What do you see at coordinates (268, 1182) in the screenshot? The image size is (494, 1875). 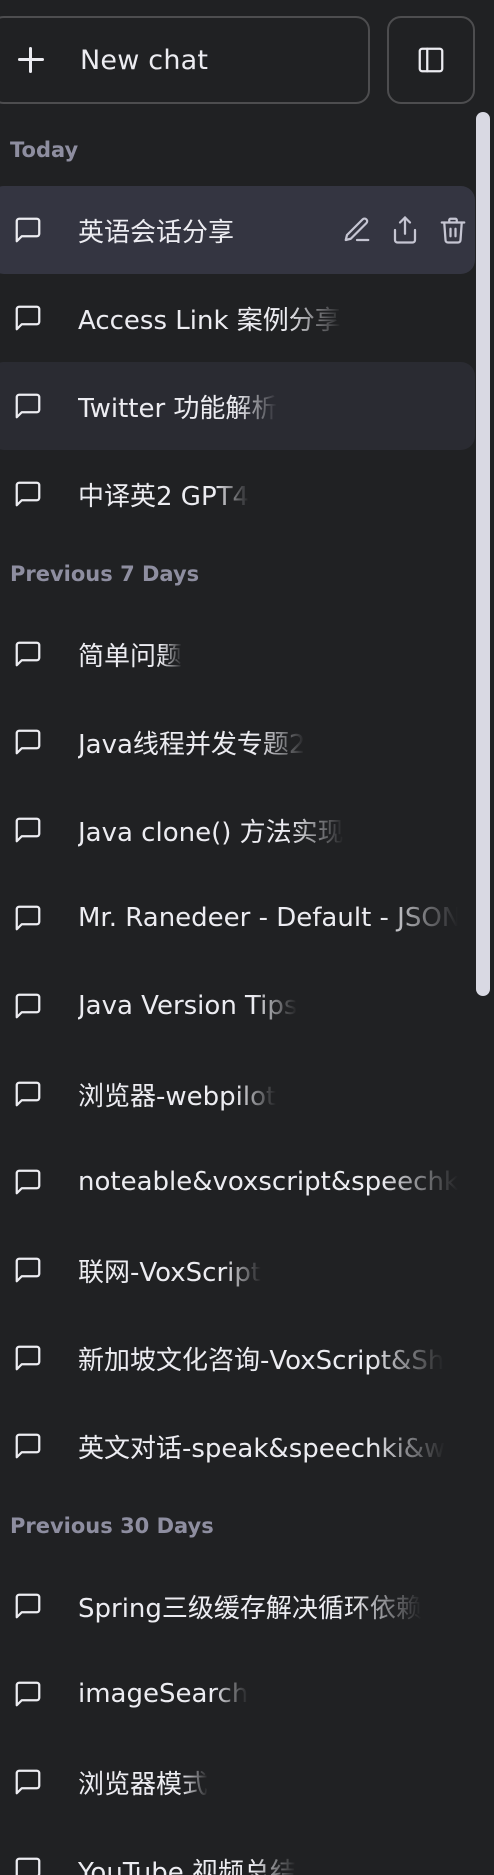 I see `chat-title: noteable&voxscript&speechki` at bounding box center [268, 1182].